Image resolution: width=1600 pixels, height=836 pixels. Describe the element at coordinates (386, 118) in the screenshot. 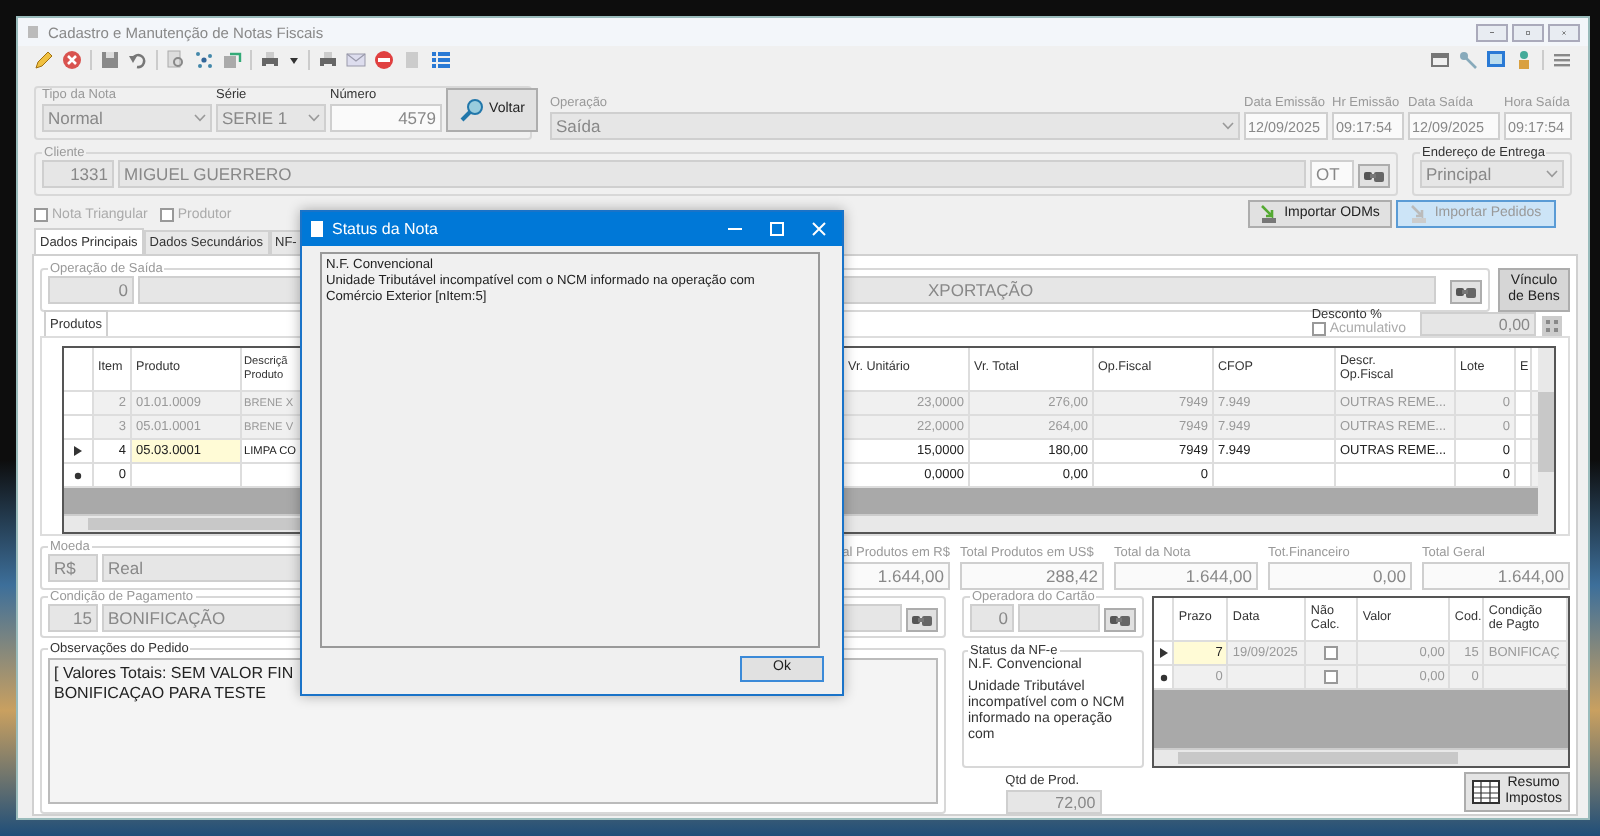

I see `number-field: 4579` at that location.